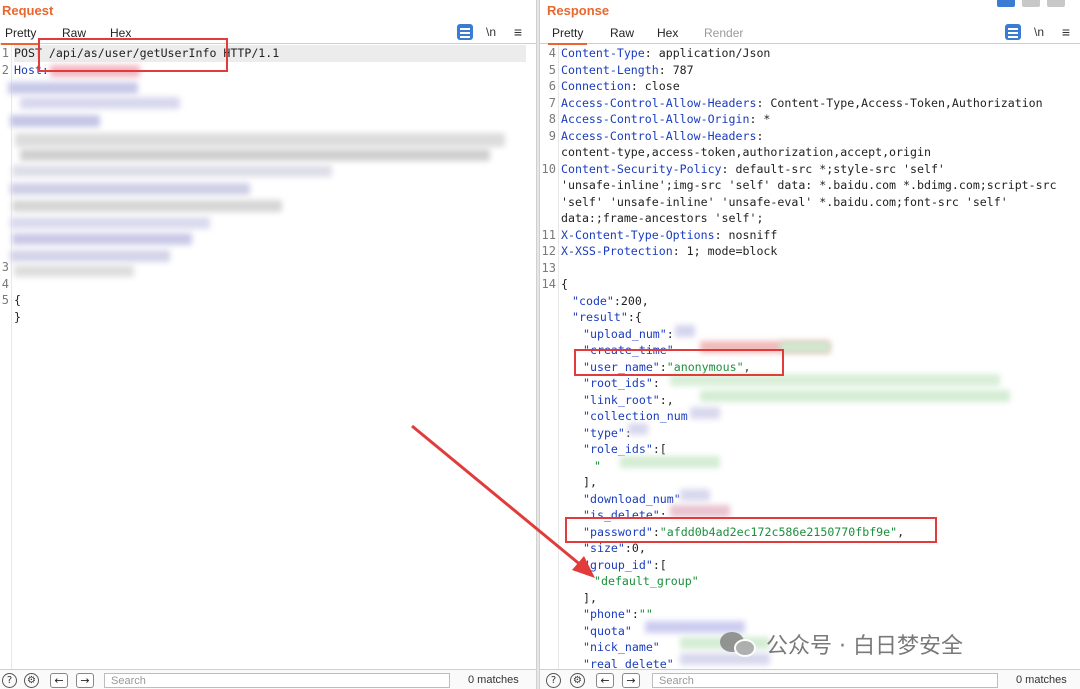 The width and height of the screenshot is (1080, 689). Describe the element at coordinates (579, 598) in the screenshot. I see `json-line: ],` at that location.